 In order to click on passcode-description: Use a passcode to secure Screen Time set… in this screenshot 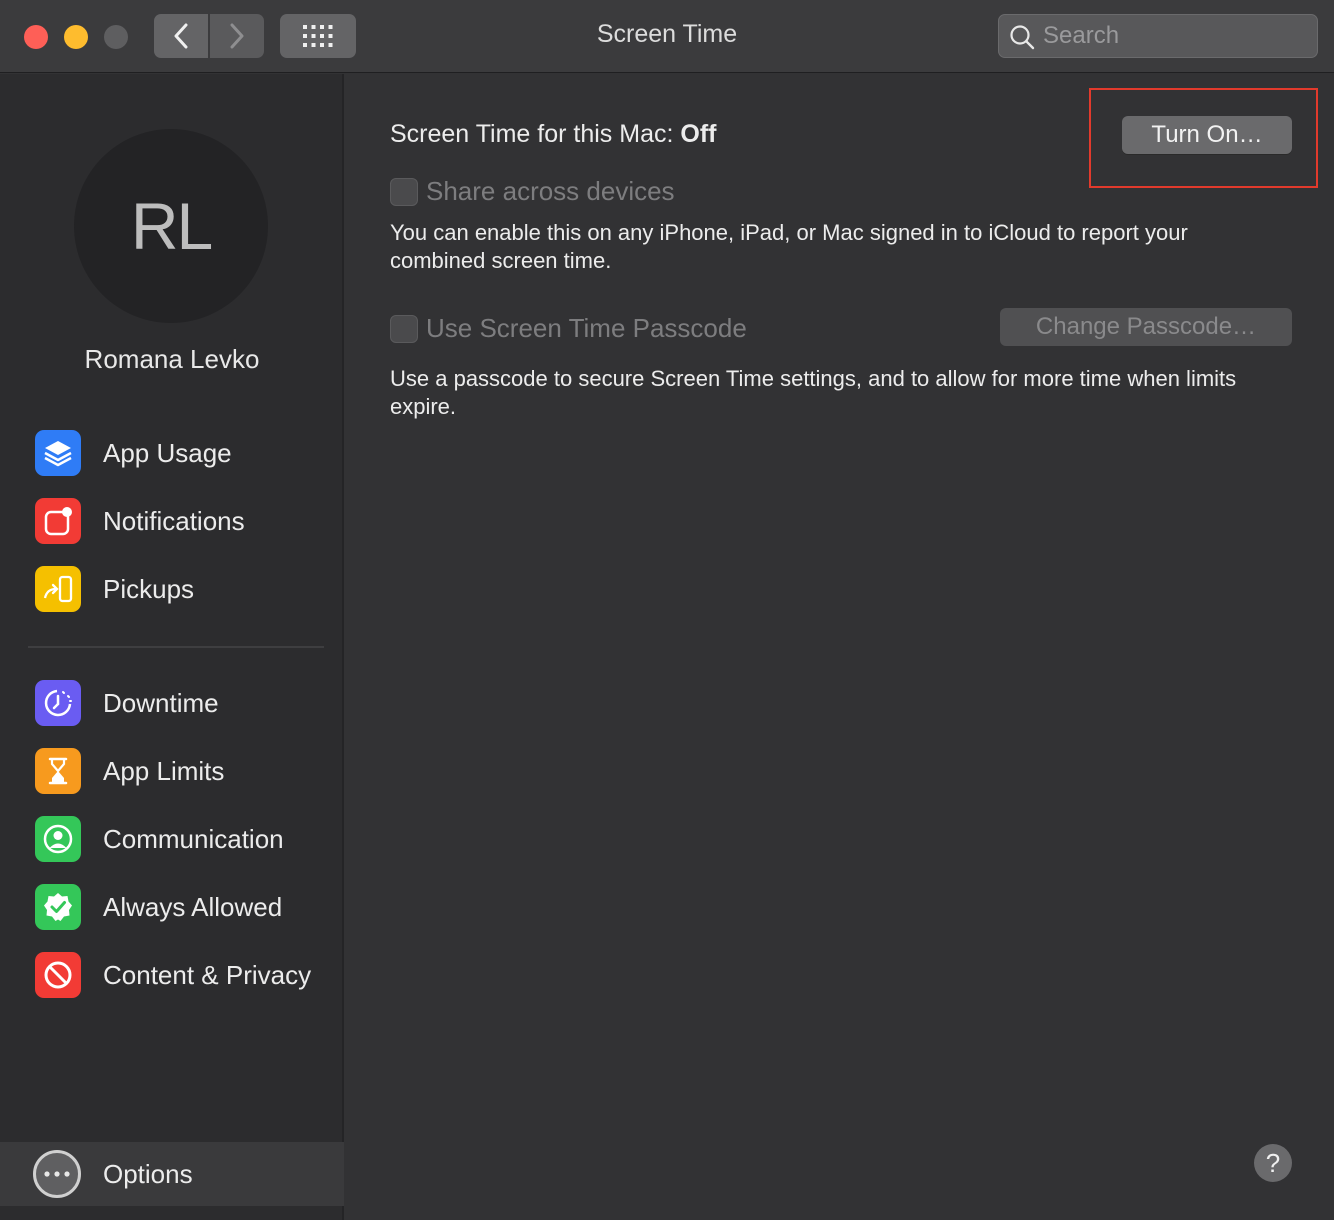, I will do `click(813, 392)`.